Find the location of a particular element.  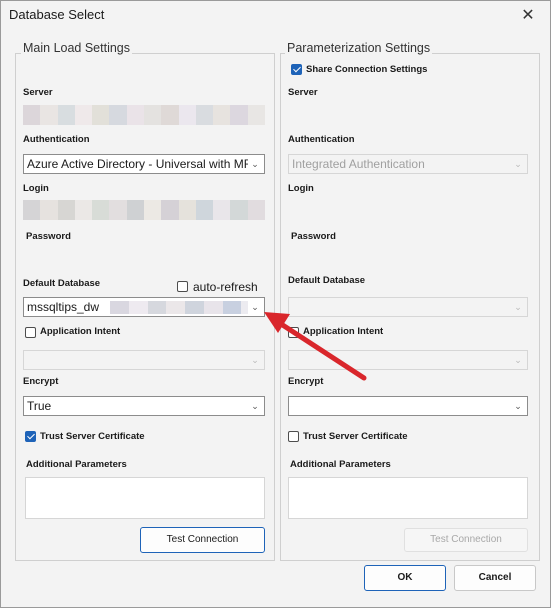

main-app-intent-checkbox is located at coordinates (30, 332).